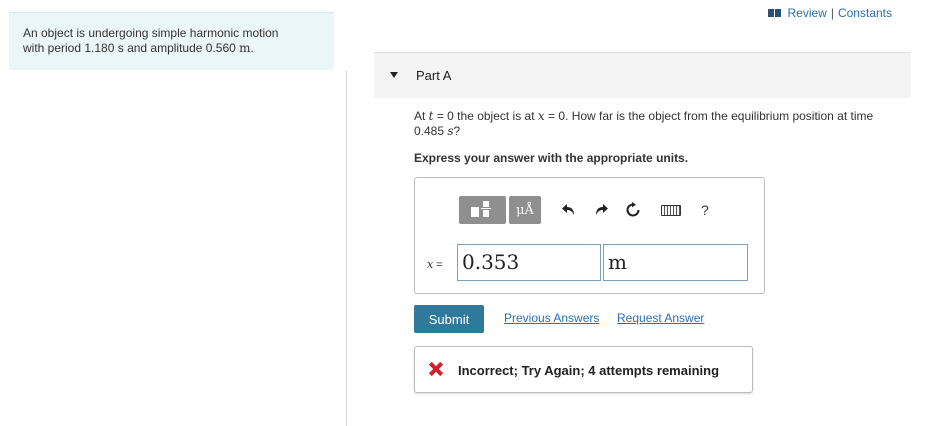 The width and height of the screenshot is (928, 426). I want to click on vertical-divider, so click(346, 248).